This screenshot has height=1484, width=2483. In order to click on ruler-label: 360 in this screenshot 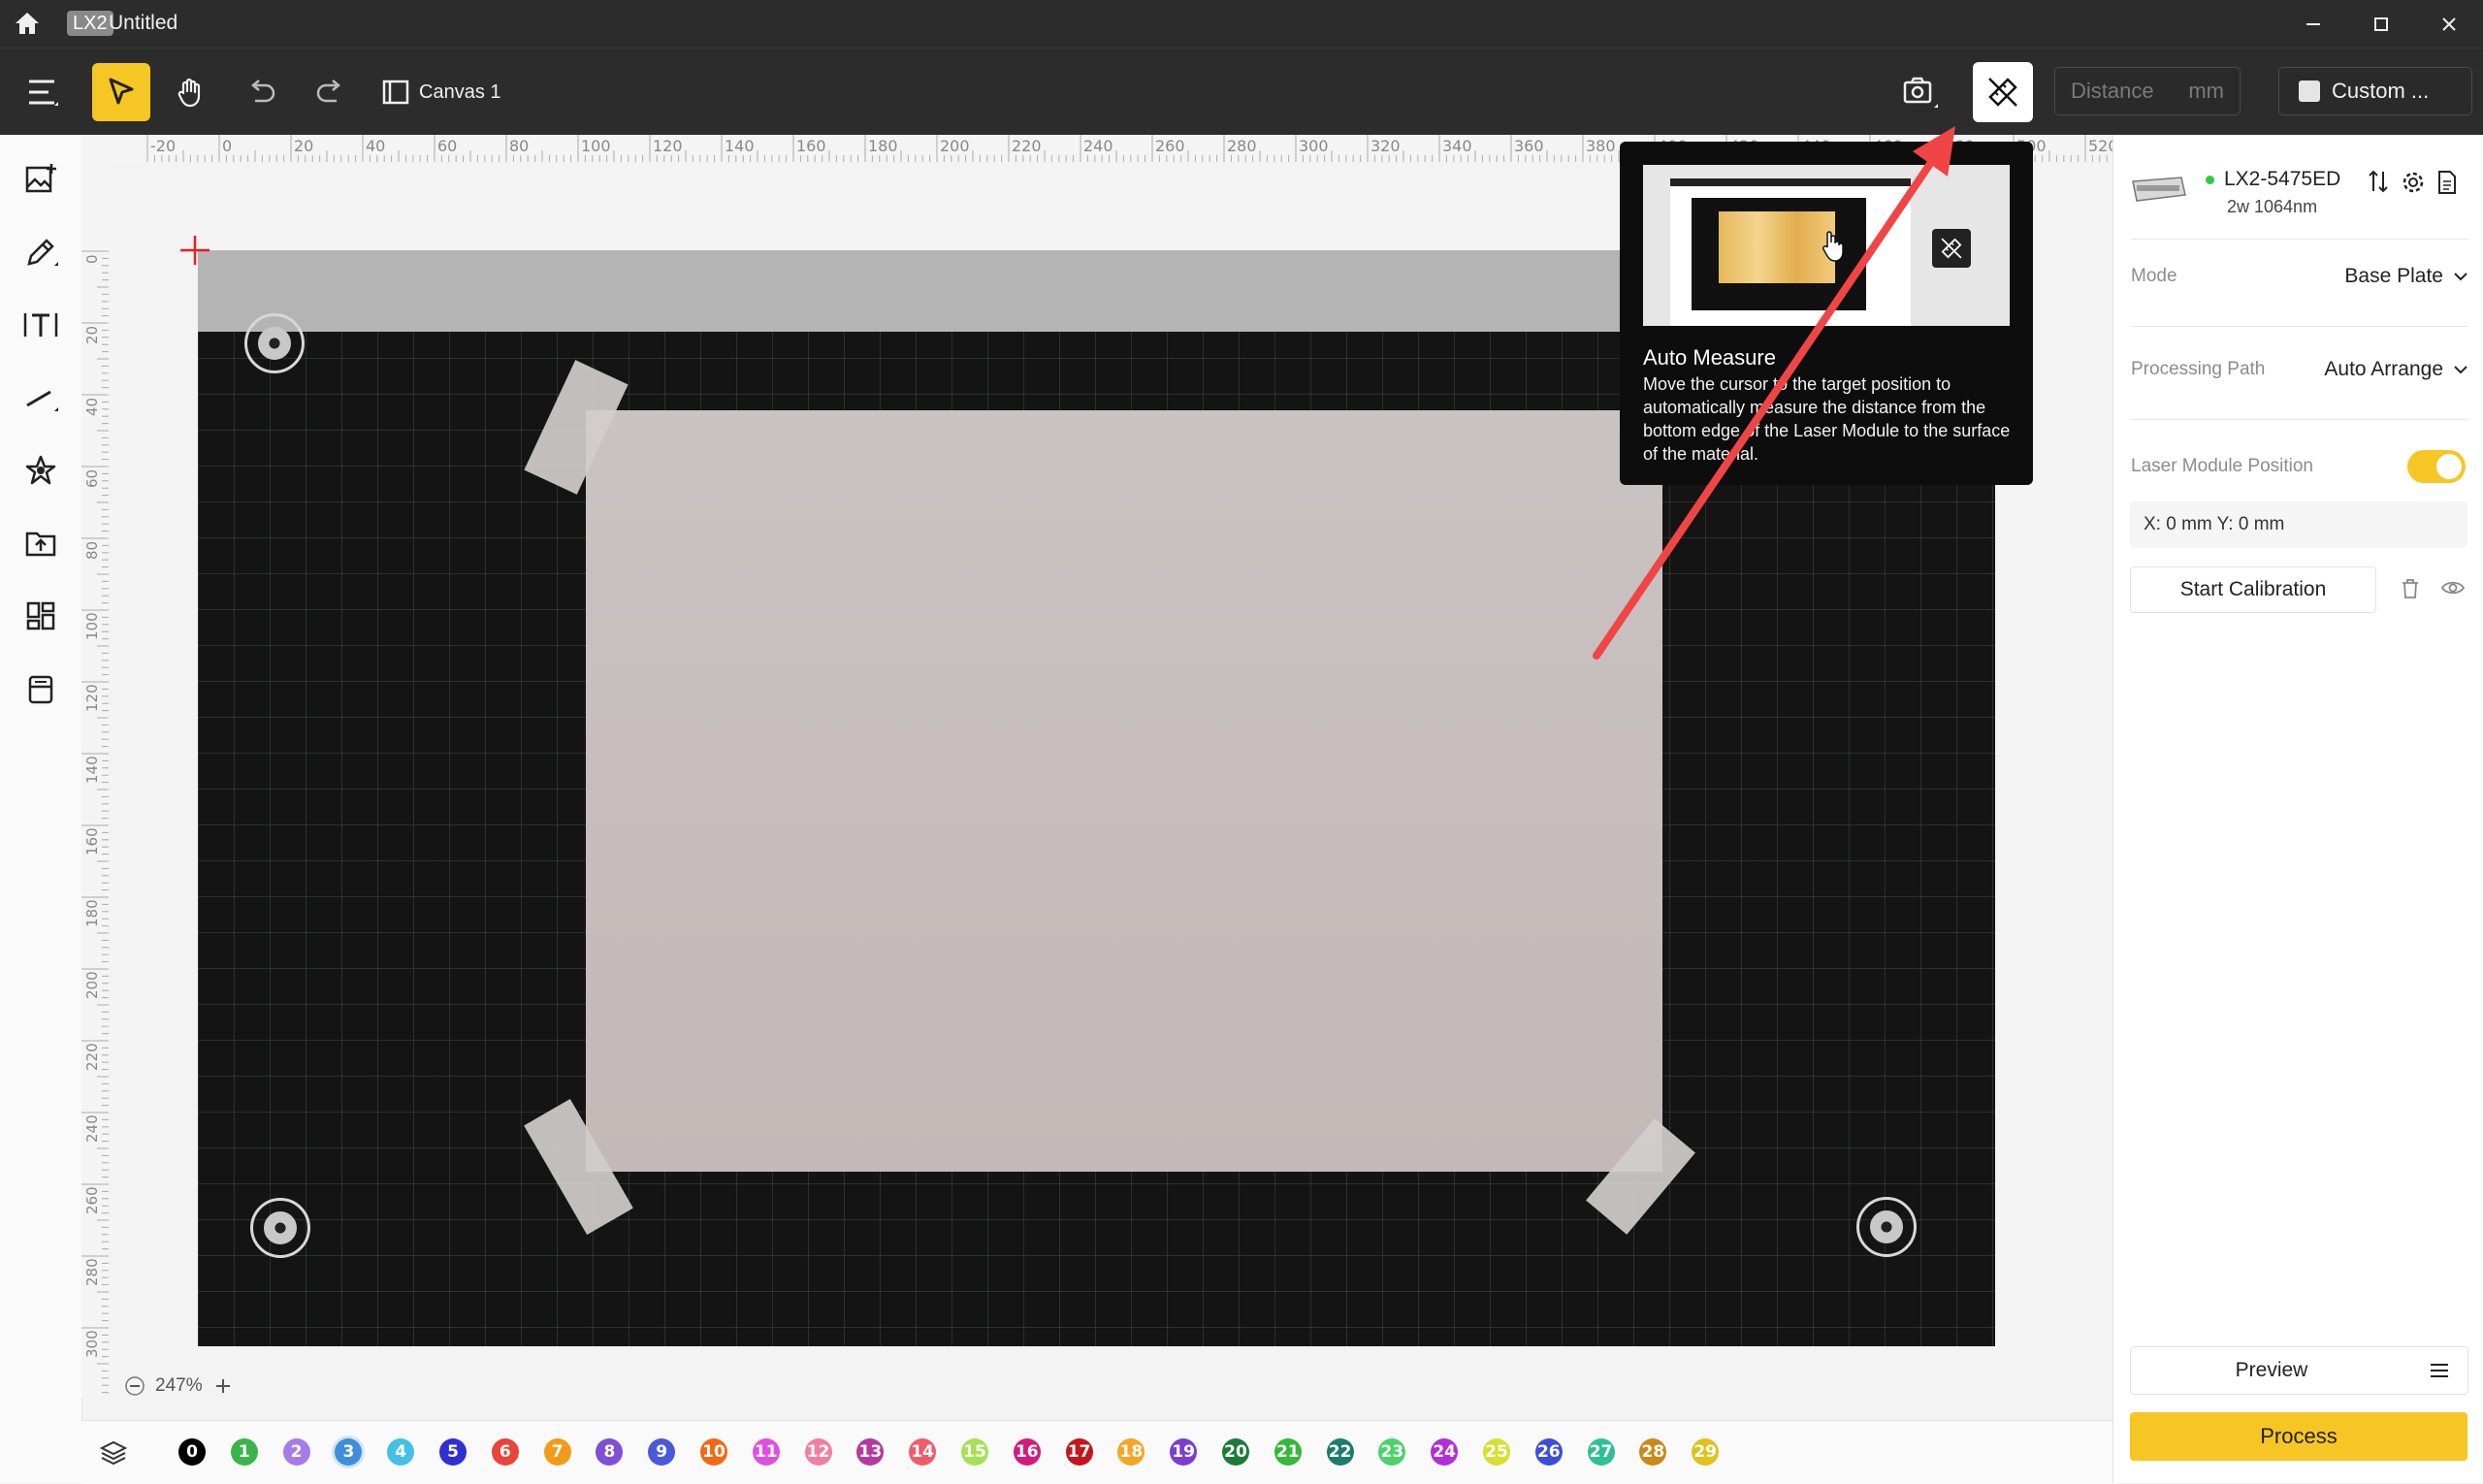, I will do `click(1529, 146)`.